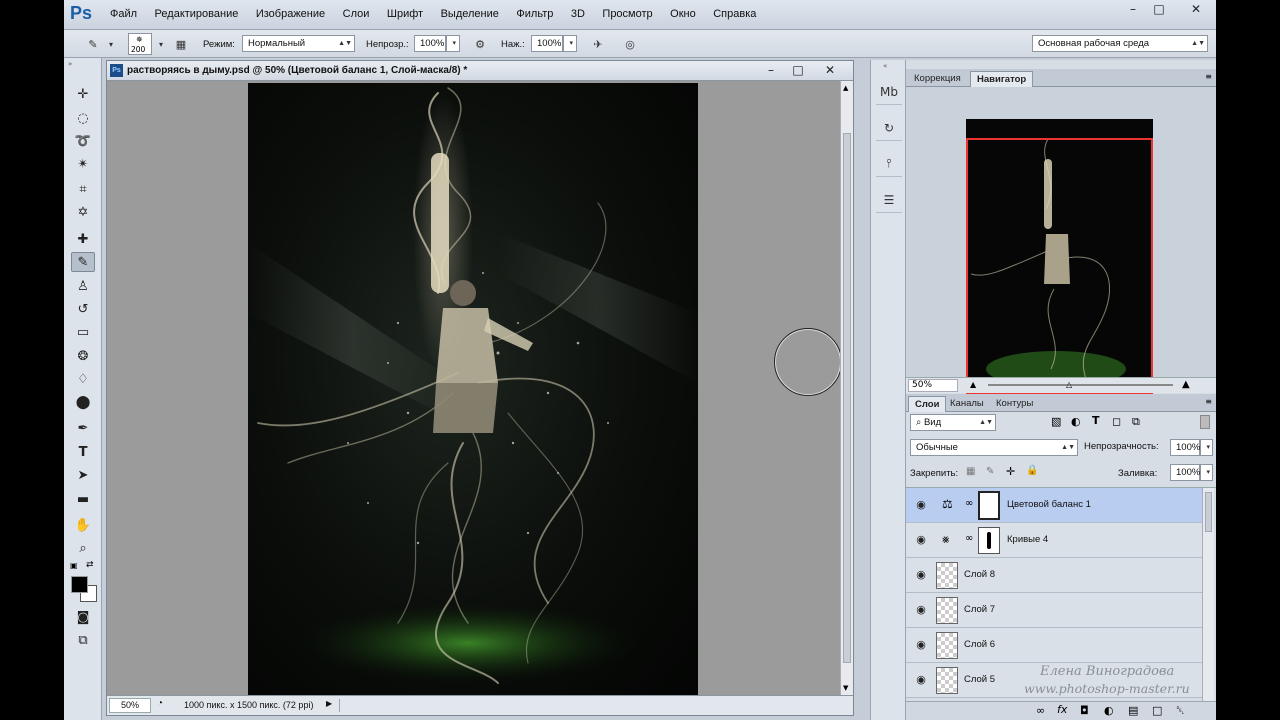 The image size is (1280, 720). Describe the element at coordinates (1159, 10) in the screenshot. I see `maximize-button: □` at that location.